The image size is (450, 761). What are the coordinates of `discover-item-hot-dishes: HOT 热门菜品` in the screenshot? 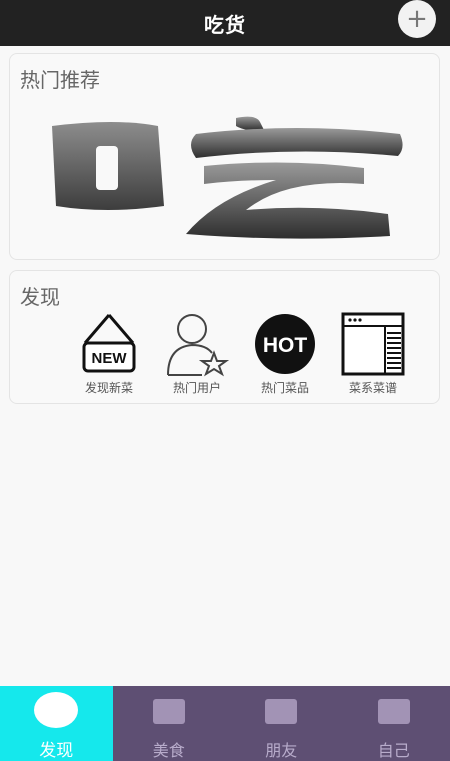 It's located at (285, 353).